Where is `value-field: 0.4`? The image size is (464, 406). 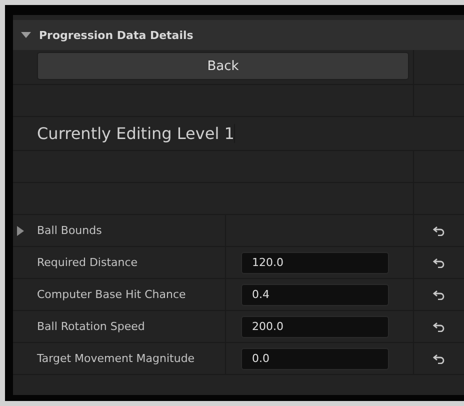 value-field: 0.4 is located at coordinates (315, 295).